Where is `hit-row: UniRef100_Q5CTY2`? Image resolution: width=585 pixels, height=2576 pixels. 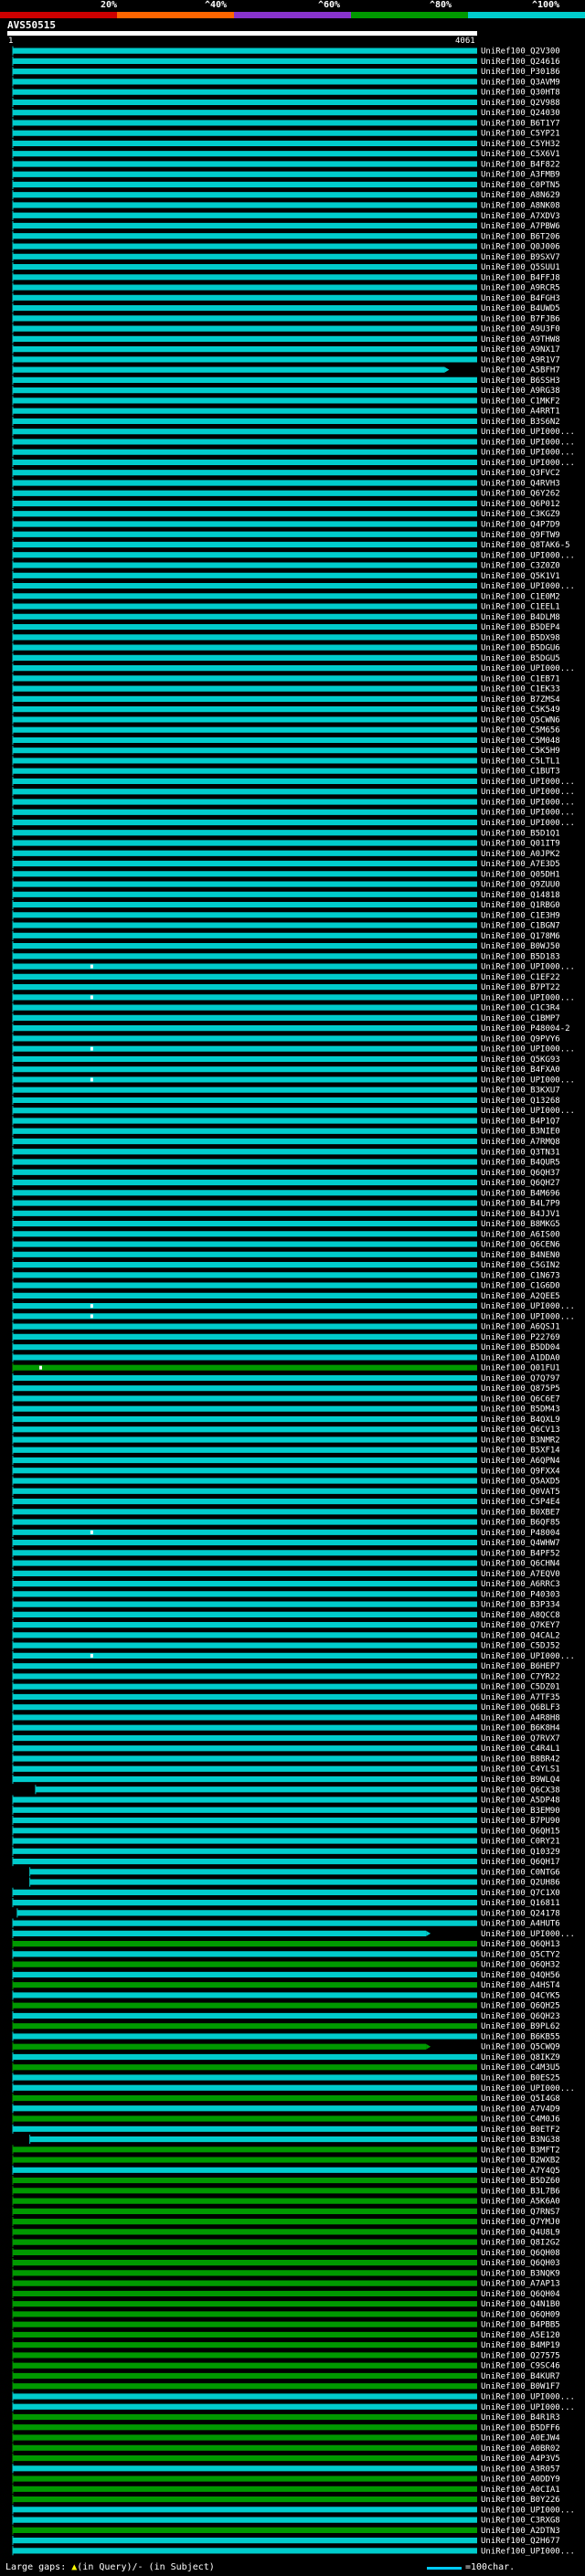 hit-row: UniRef100_Q5CTY2 is located at coordinates (286, 1954).